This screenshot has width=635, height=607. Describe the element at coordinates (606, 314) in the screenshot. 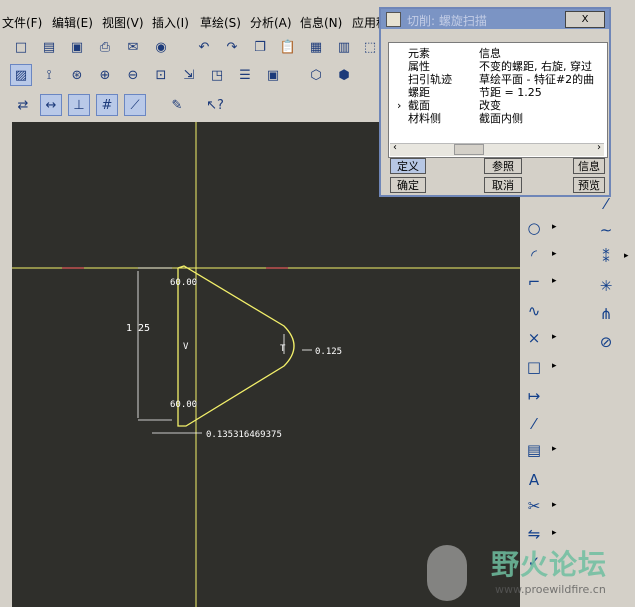

I see `palette-icon: ⋔` at that location.